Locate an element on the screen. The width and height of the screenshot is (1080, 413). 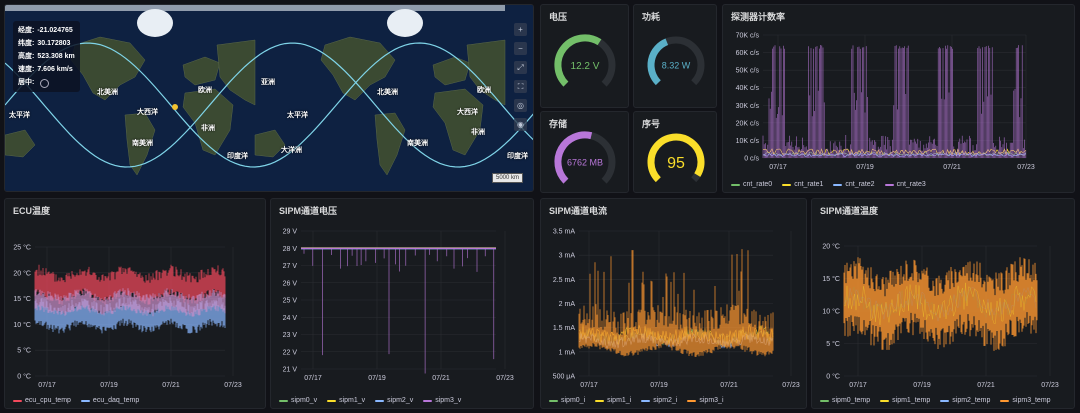
y-tick-label: 23 V is located at coordinates (290, 335).